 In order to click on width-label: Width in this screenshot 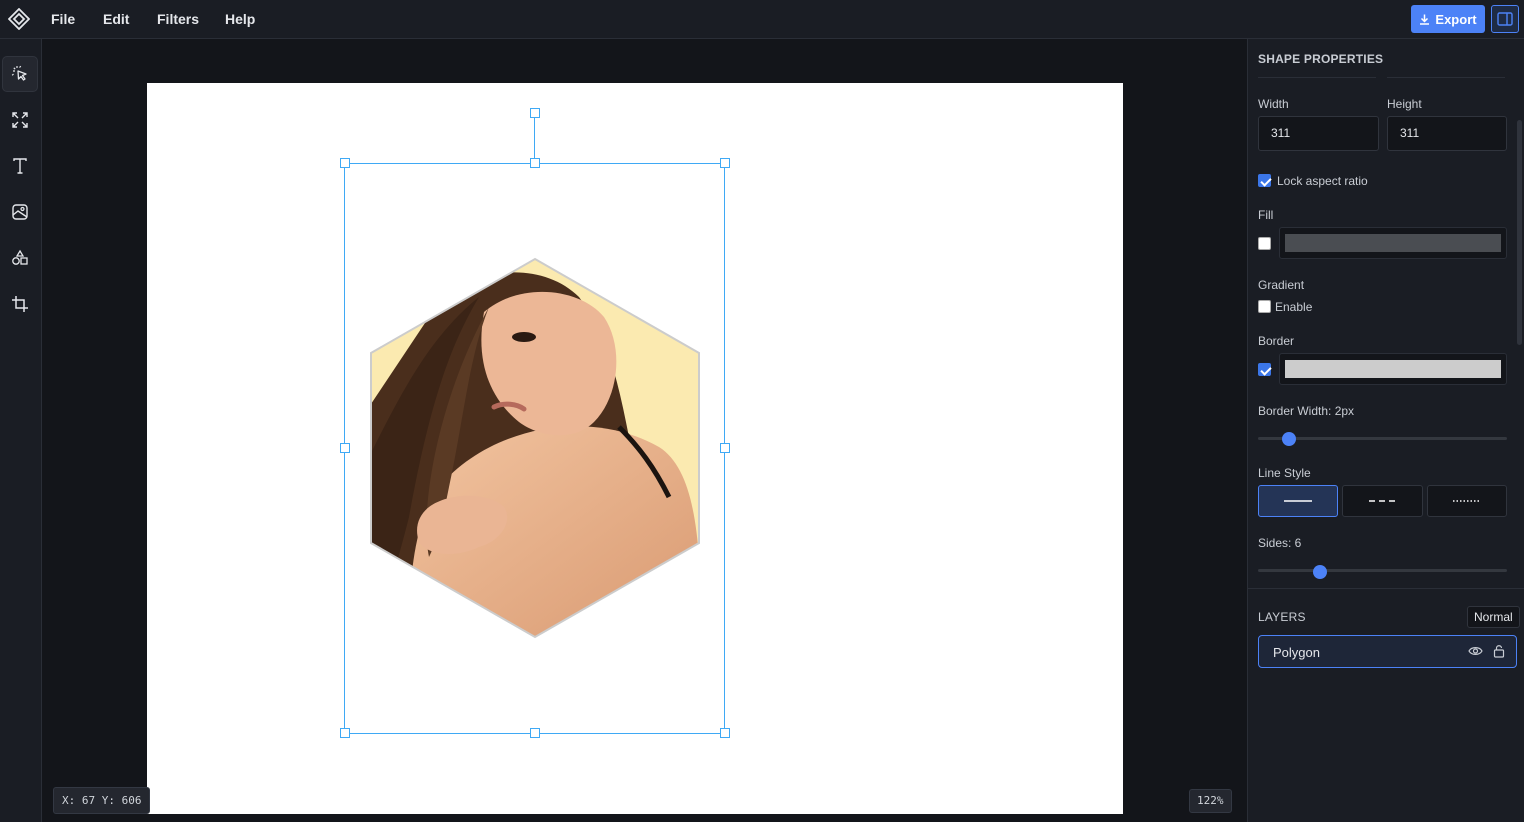, I will do `click(1273, 104)`.